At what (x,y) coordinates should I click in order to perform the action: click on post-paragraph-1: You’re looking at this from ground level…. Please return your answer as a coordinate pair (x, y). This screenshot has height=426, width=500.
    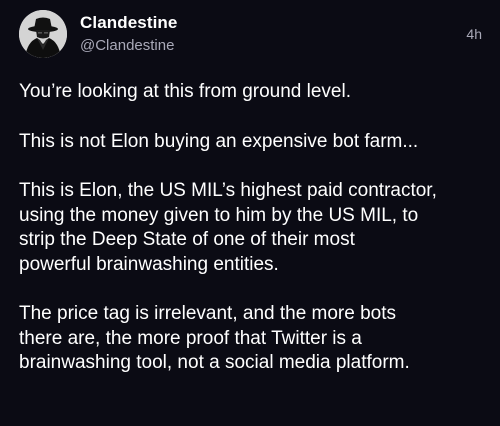
    Looking at the image, I should click on (185, 91).